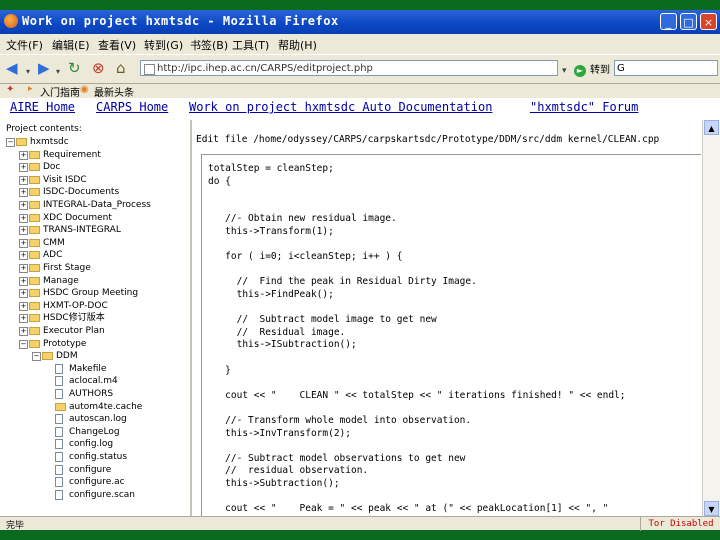 The height and width of the screenshot is (540, 720). I want to click on stop-icon: ⊗, so click(98, 68).